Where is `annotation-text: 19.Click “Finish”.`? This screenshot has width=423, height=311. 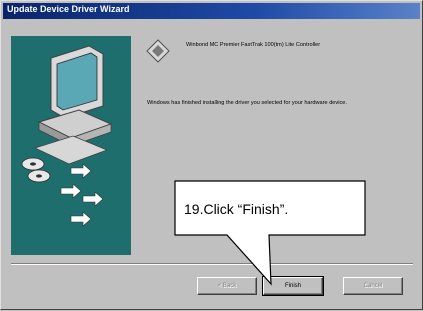 annotation-text: 19.Click “Finish”. is located at coordinates (236, 209).